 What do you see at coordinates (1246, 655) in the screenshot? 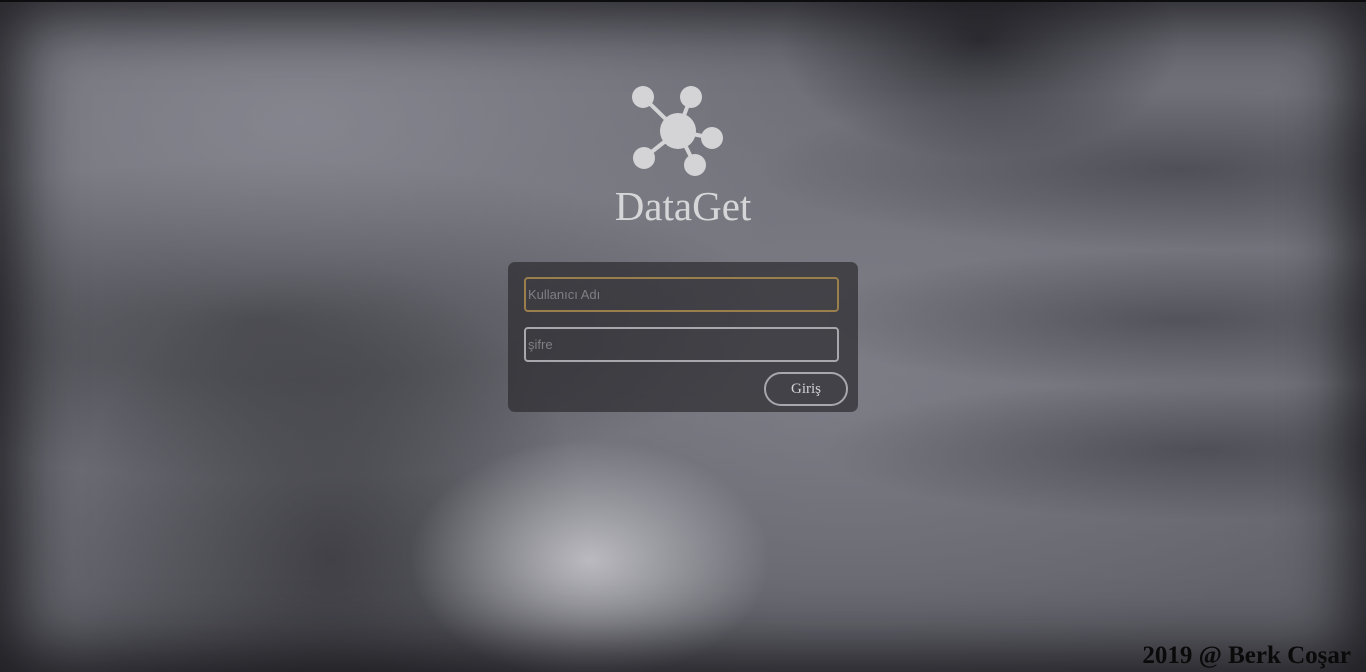
I see `footer-credit: 2019 @ Berk Coşar` at bounding box center [1246, 655].